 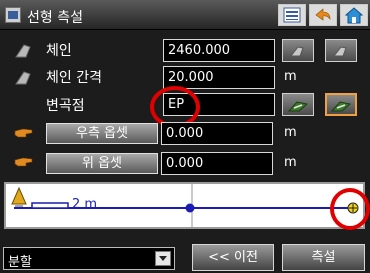 I want to click on list-icon, so click(x=292, y=15).